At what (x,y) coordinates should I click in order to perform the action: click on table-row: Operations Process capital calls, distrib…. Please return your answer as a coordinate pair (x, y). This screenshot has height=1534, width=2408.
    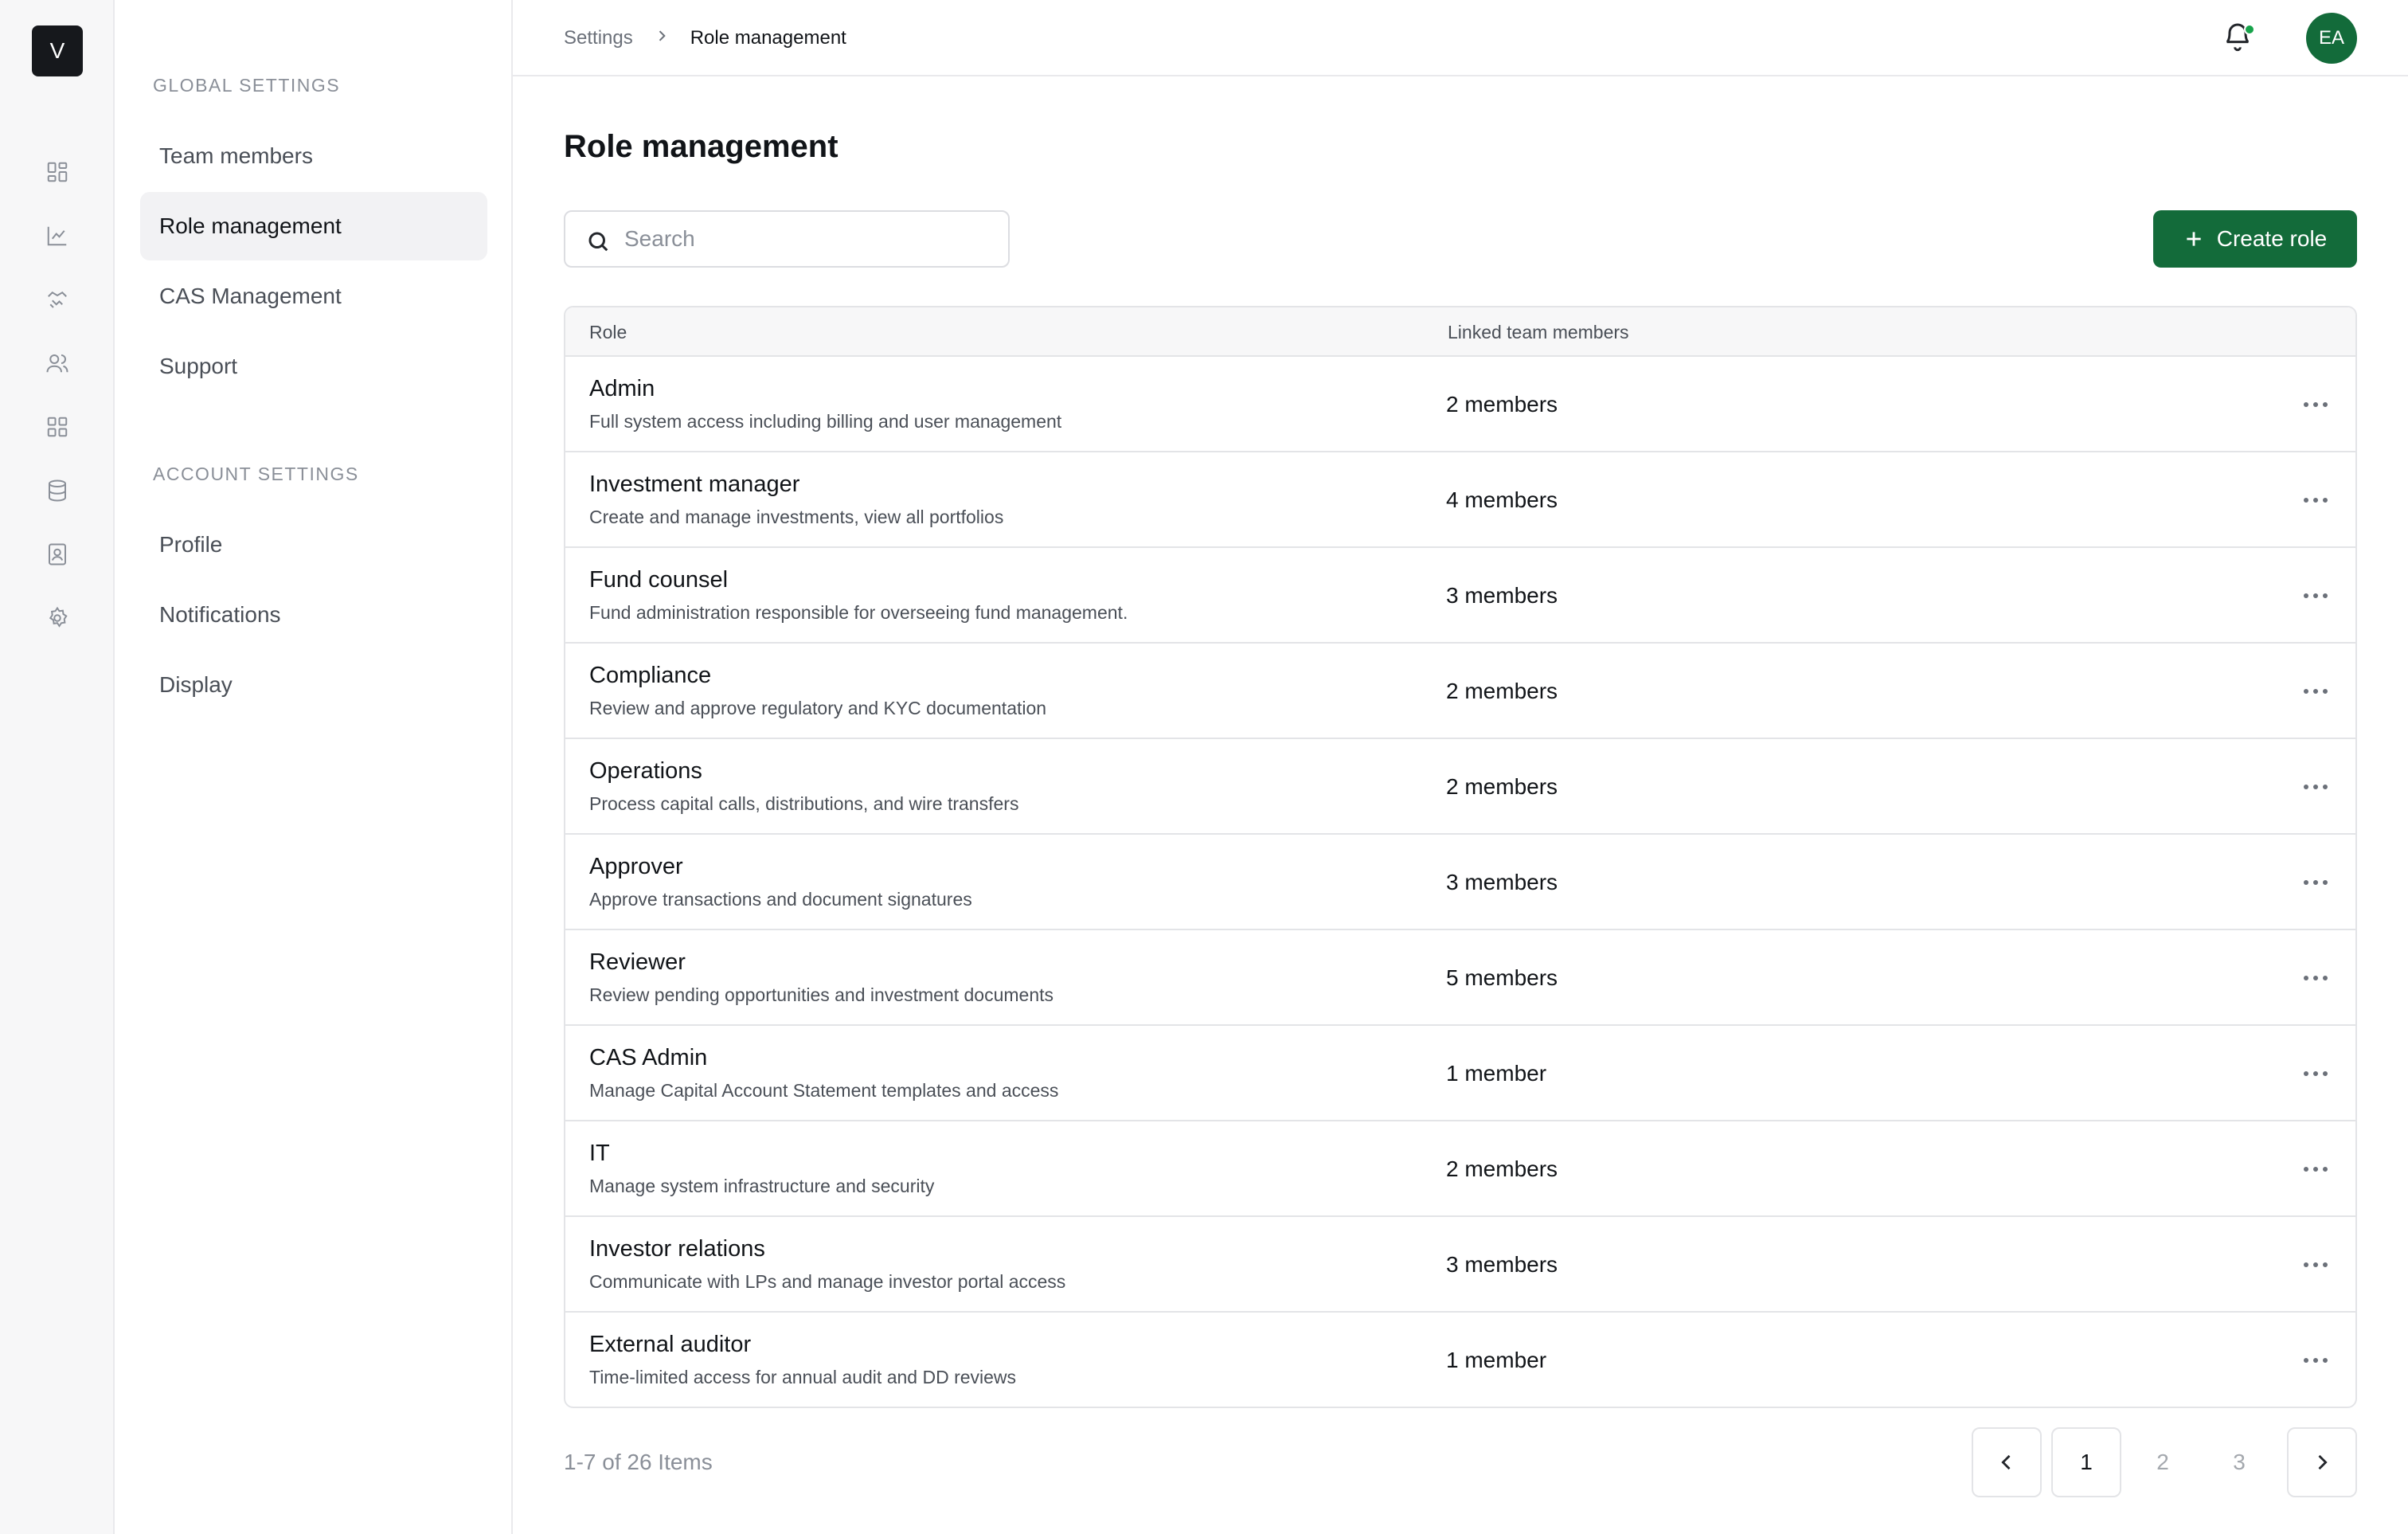
    Looking at the image, I should click on (1460, 787).